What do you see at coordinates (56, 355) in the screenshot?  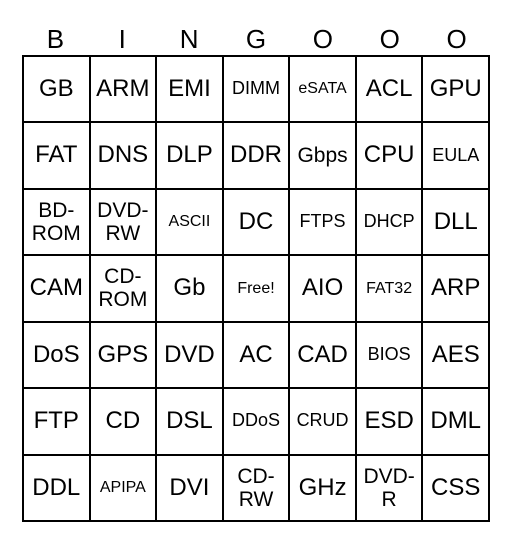 I see `bingo-cell: DoS` at bounding box center [56, 355].